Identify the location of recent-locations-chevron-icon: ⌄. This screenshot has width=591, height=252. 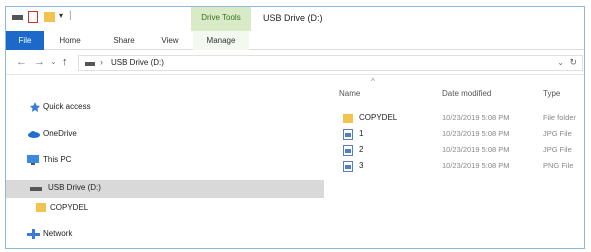
(53, 61).